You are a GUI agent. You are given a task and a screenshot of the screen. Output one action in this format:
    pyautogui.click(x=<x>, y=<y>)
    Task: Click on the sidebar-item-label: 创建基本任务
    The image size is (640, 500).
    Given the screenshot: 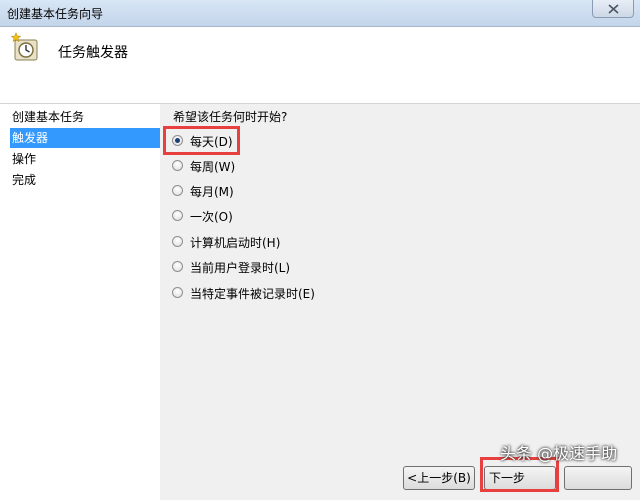 What is the action you would take?
    pyautogui.click(x=48, y=117)
    